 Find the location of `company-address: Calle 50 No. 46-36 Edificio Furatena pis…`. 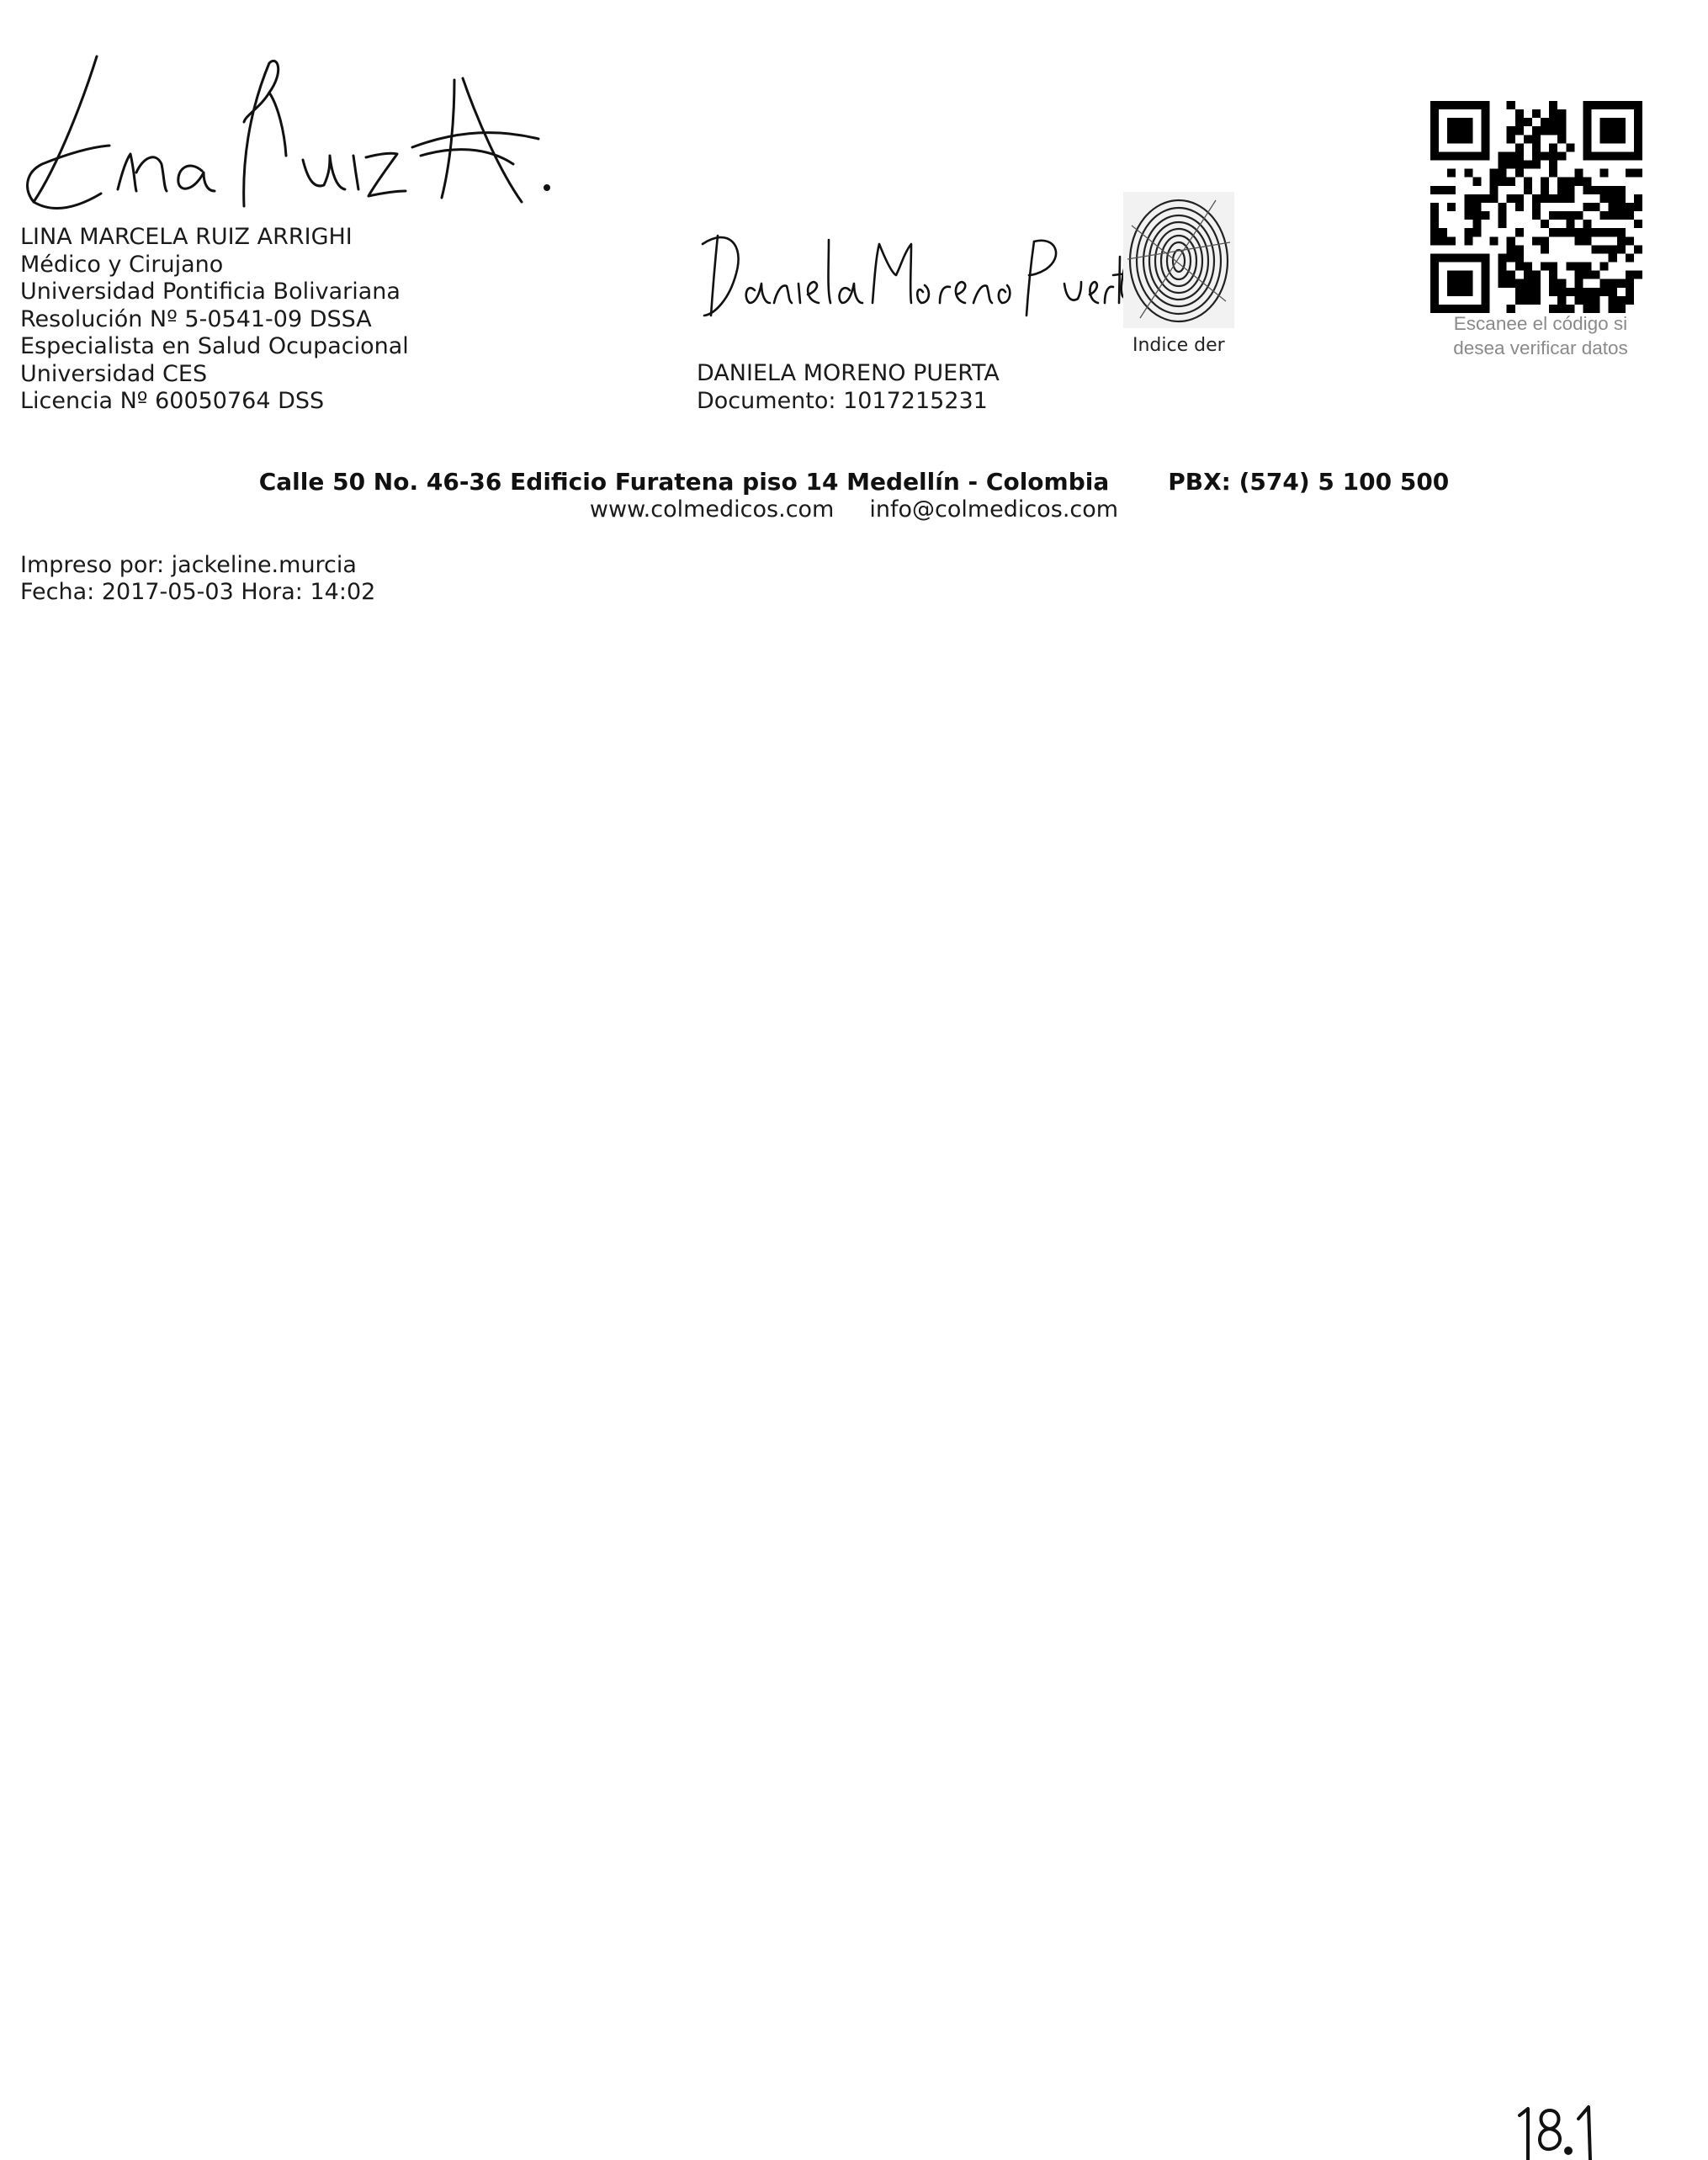

company-address: Calle 50 No. 46-36 Edificio Furatena pis… is located at coordinates (684, 482).